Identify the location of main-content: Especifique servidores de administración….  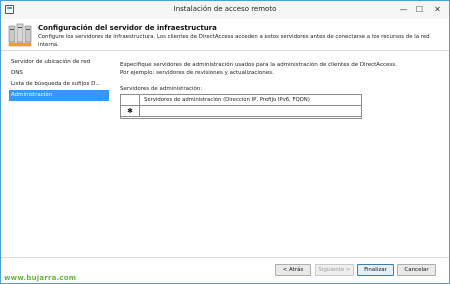
(270, 76).